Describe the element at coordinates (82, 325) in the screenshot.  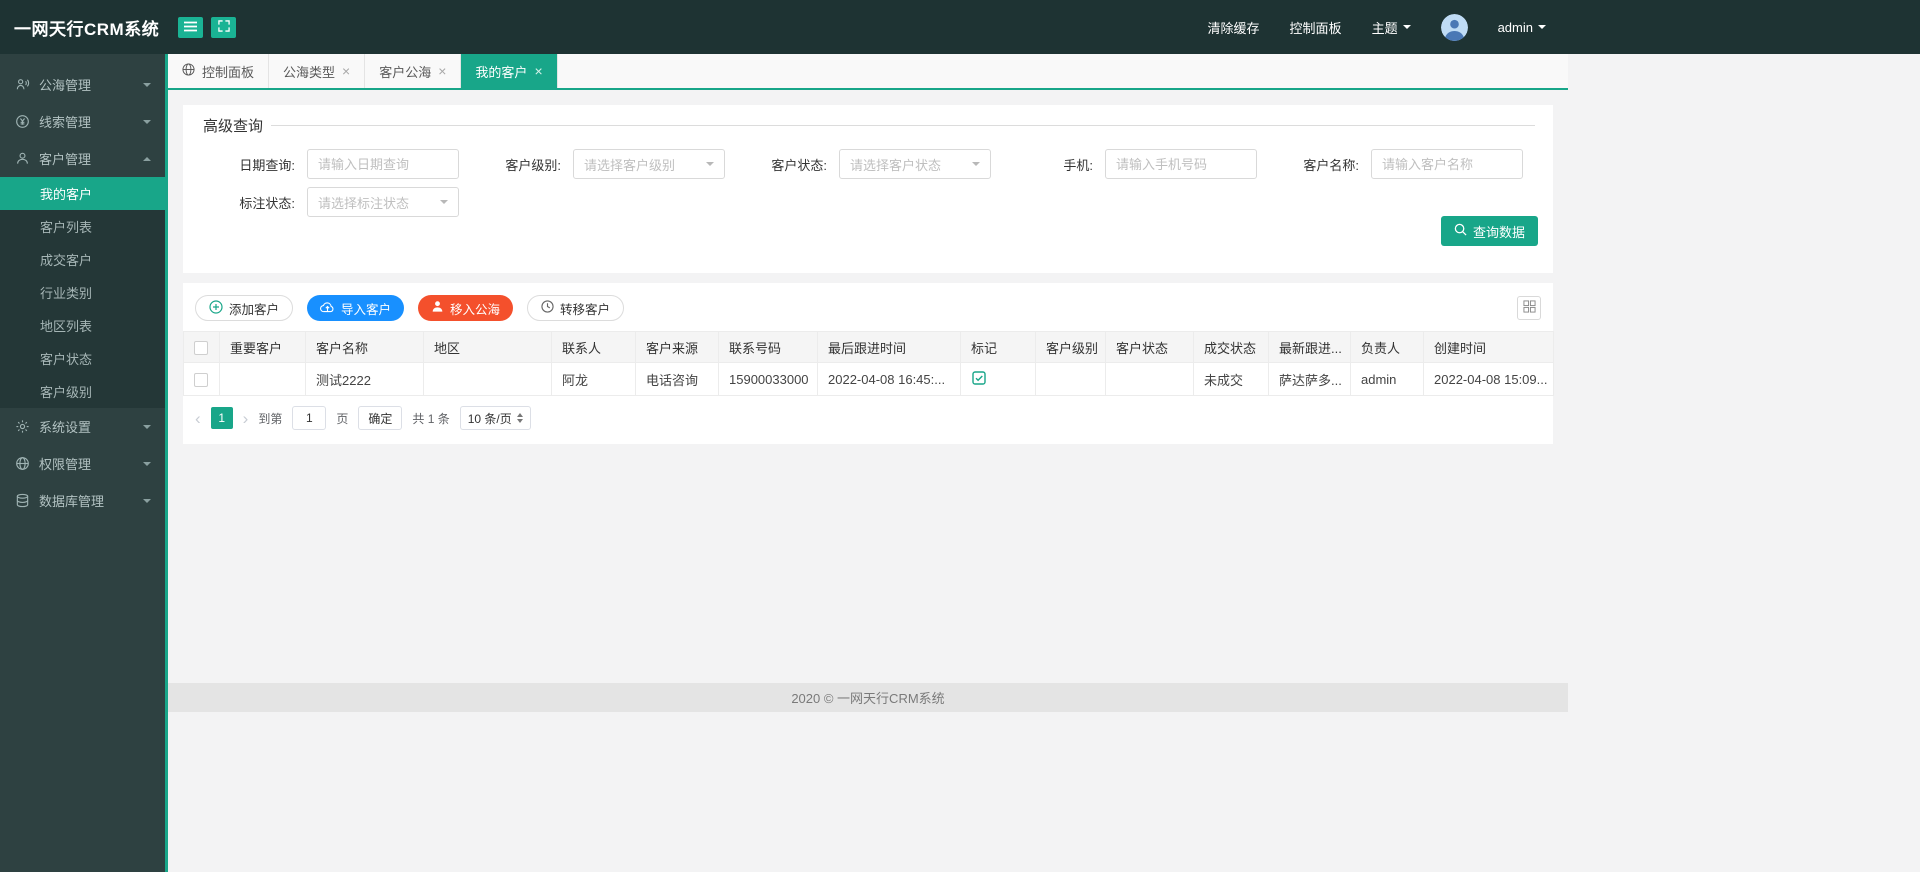
I see `sidebar-subitem-region-list: 地区列表` at that location.